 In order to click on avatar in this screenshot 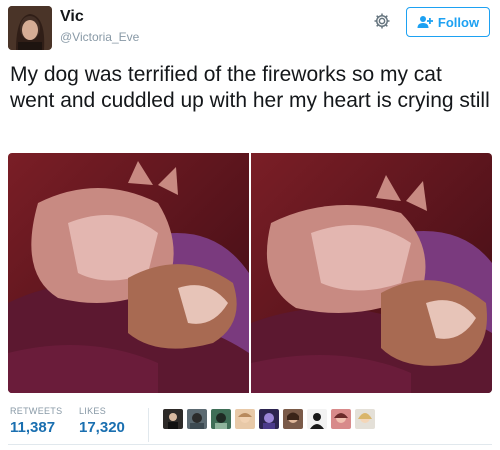, I will do `click(30, 28)`.